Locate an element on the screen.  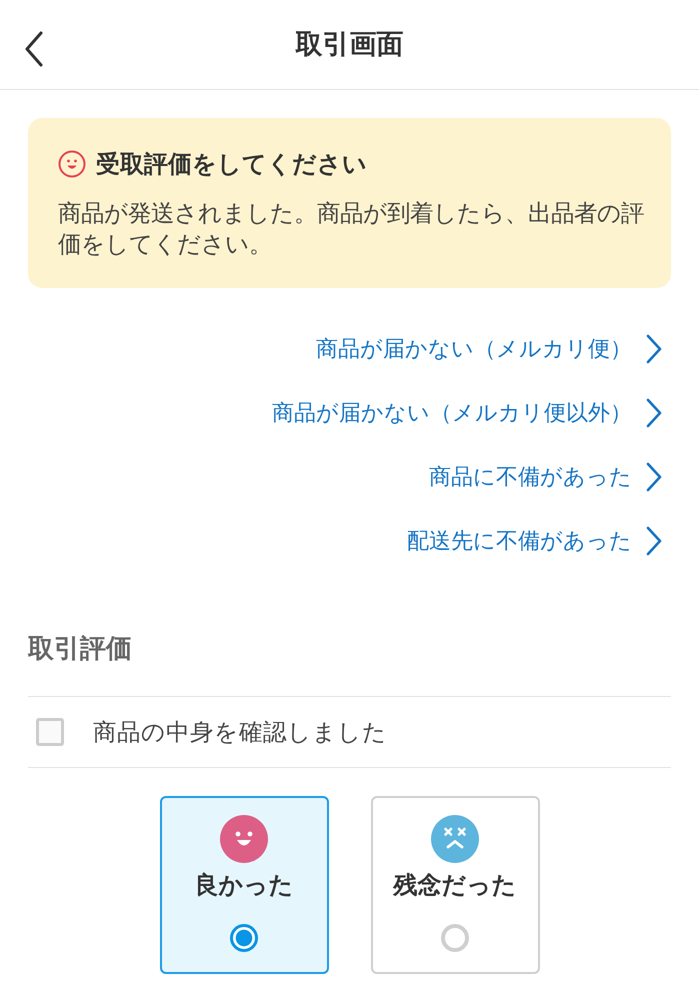
screen-title: 取引画面 is located at coordinates (350, 45).